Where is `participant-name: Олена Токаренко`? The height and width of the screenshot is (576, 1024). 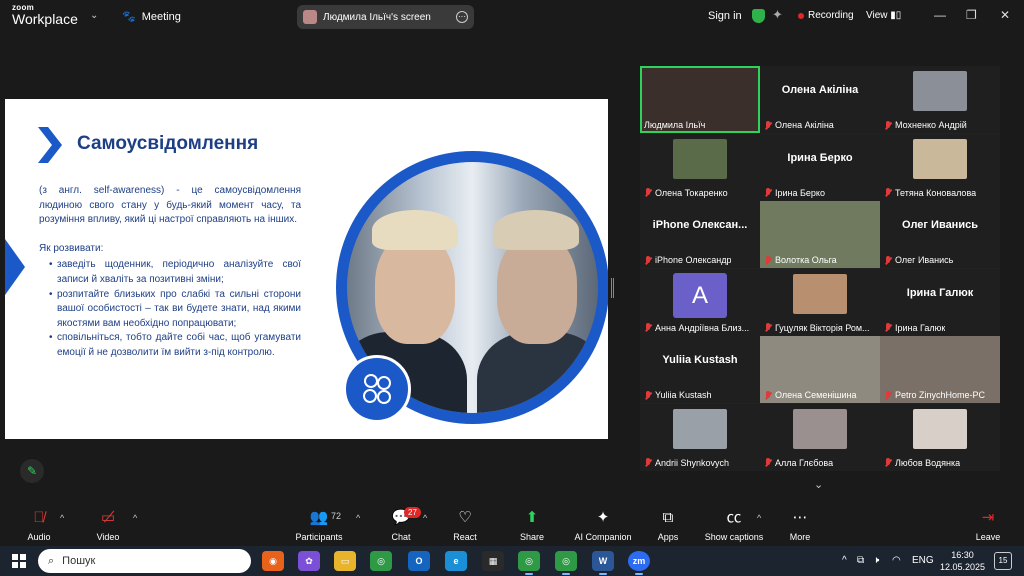
participant-name: Олена Токаренко is located at coordinates (691, 192).